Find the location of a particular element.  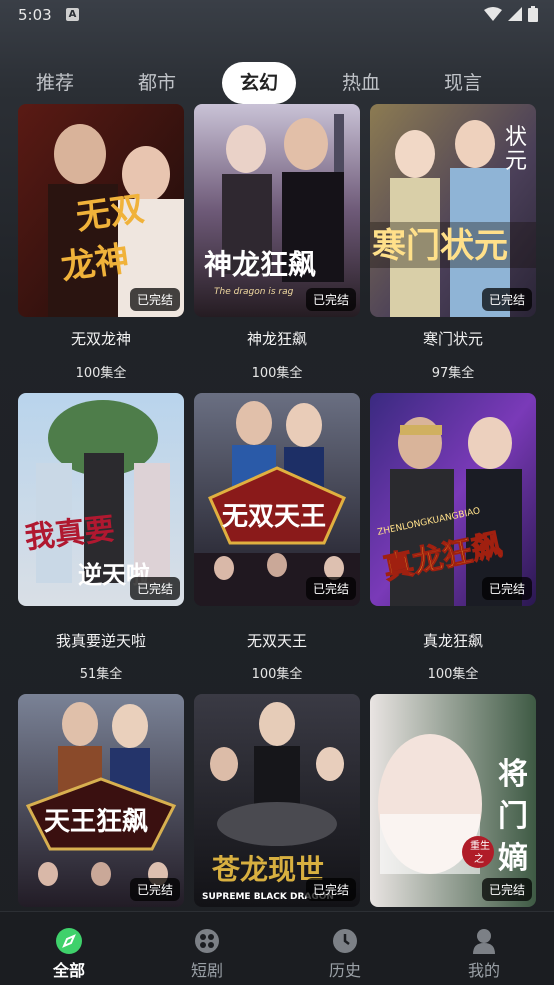

svg-text: 天王狂飙 is located at coordinates (96, 822).